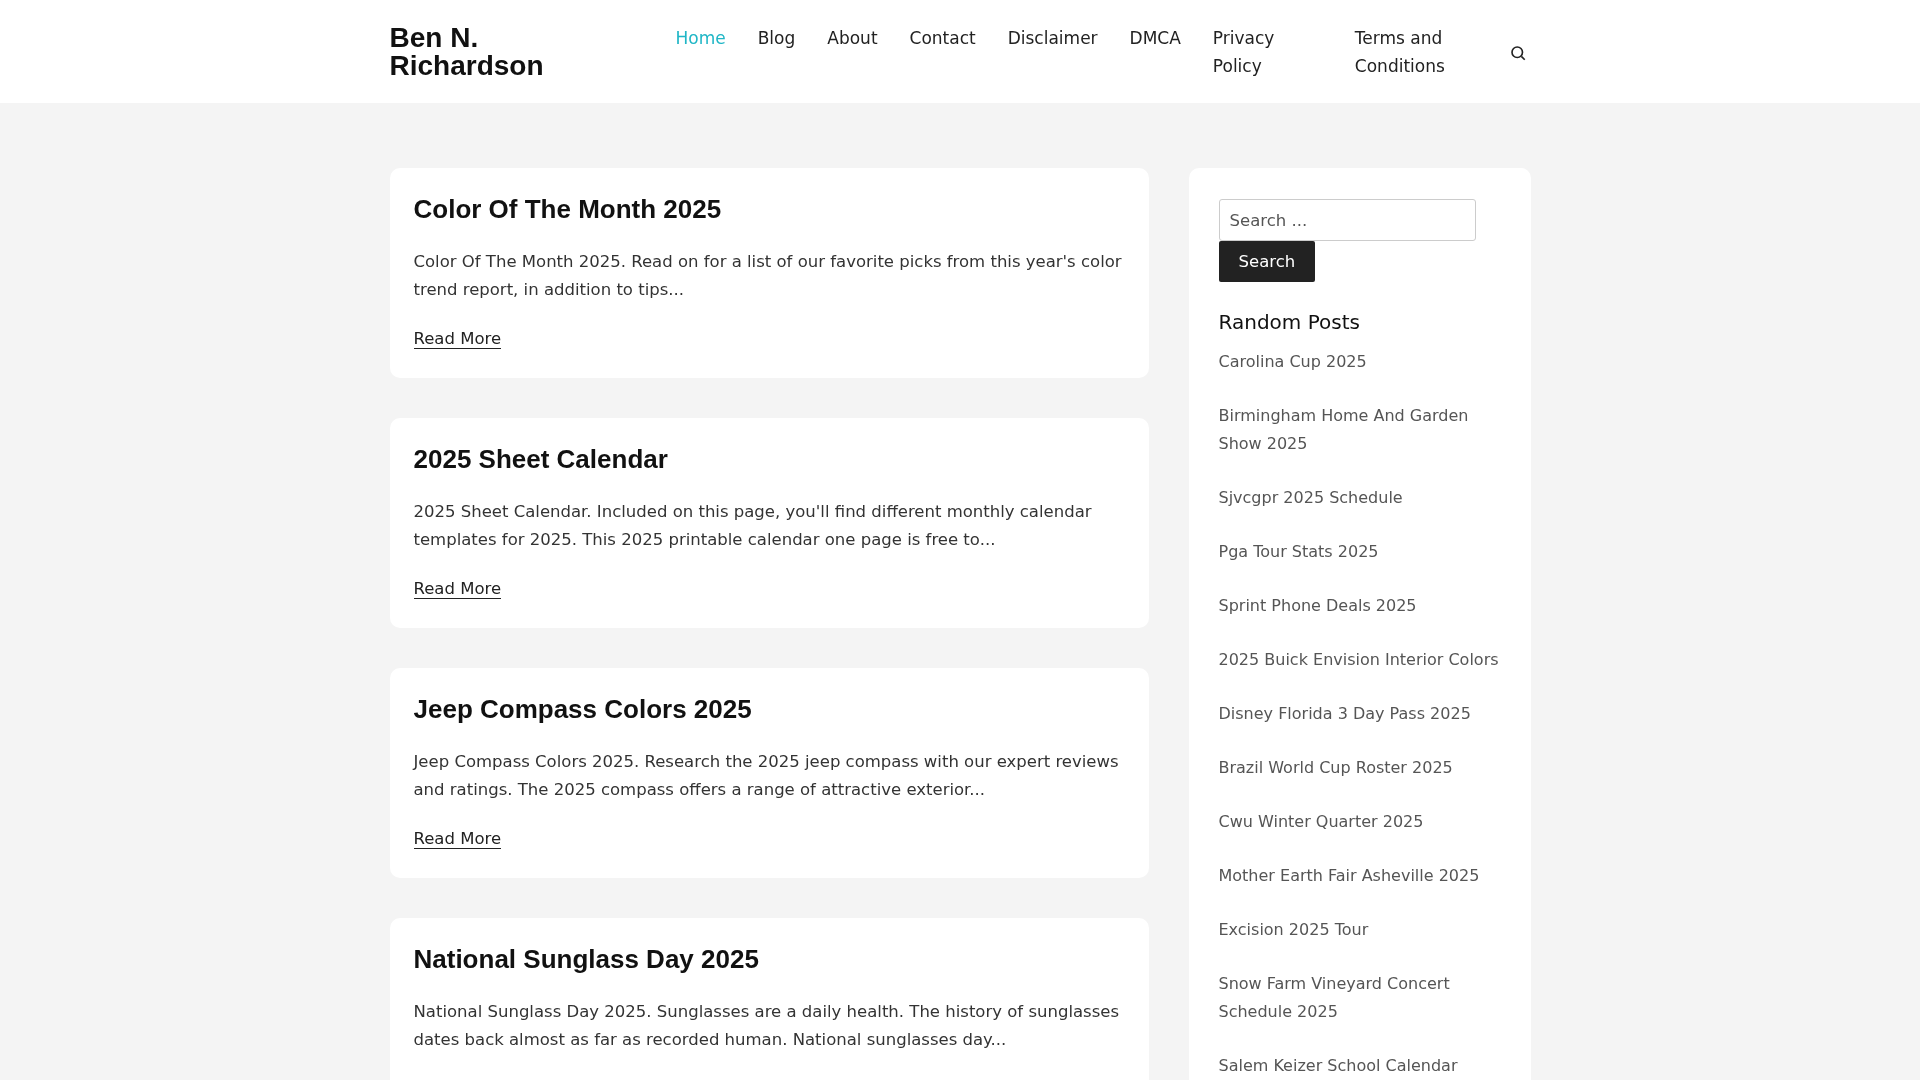  Describe the element at coordinates (1359, 714) in the screenshot. I see `random-post-link: Disney Florida 3 Day Pass 2025` at that location.